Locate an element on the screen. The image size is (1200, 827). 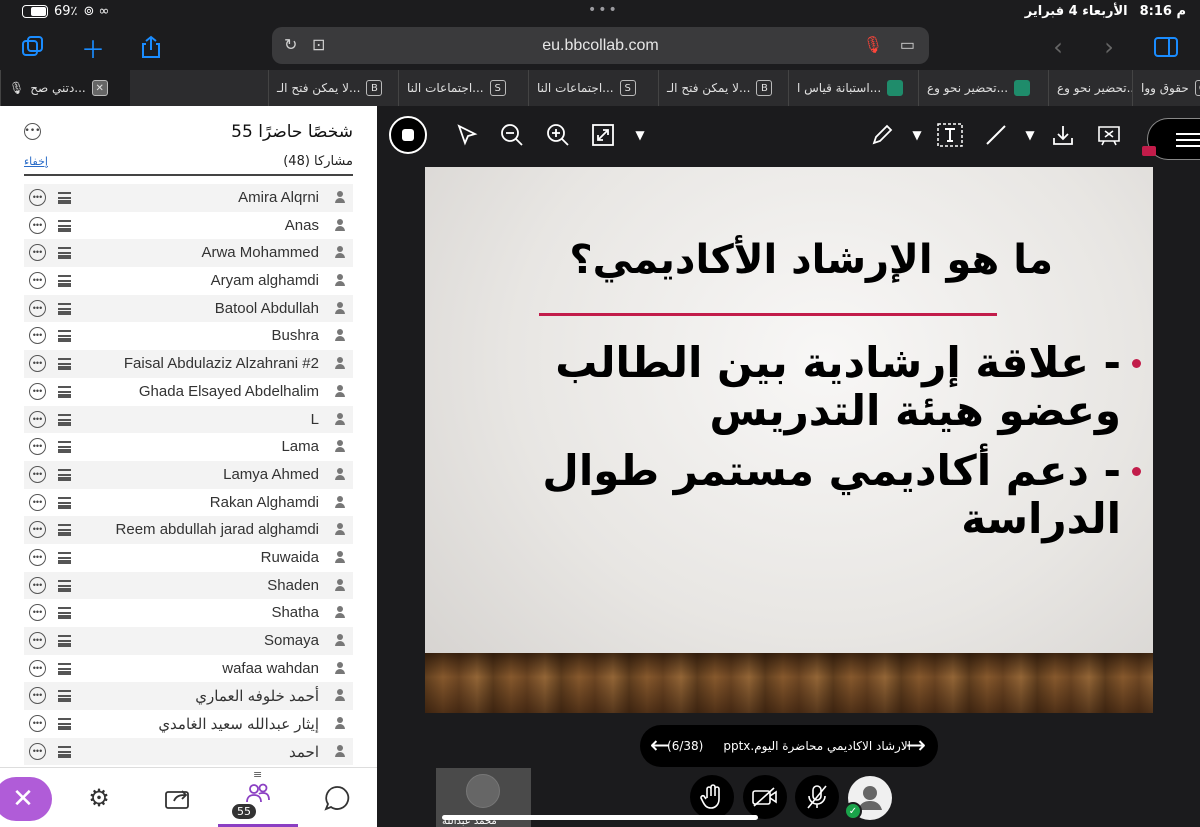
participant-name: L is located at coordinates (314, 419).